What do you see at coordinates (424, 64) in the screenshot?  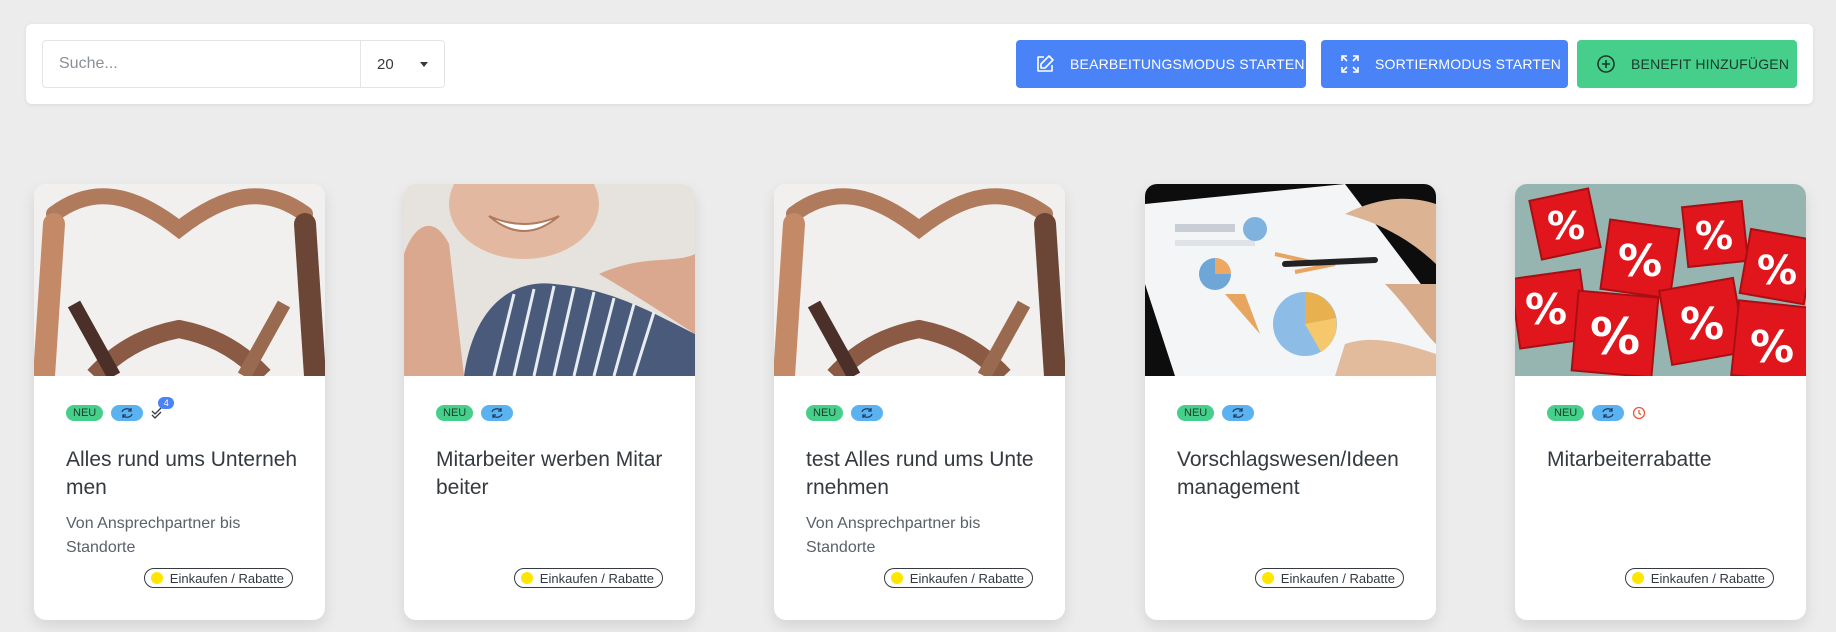 I see `chevron-down-icon` at bounding box center [424, 64].